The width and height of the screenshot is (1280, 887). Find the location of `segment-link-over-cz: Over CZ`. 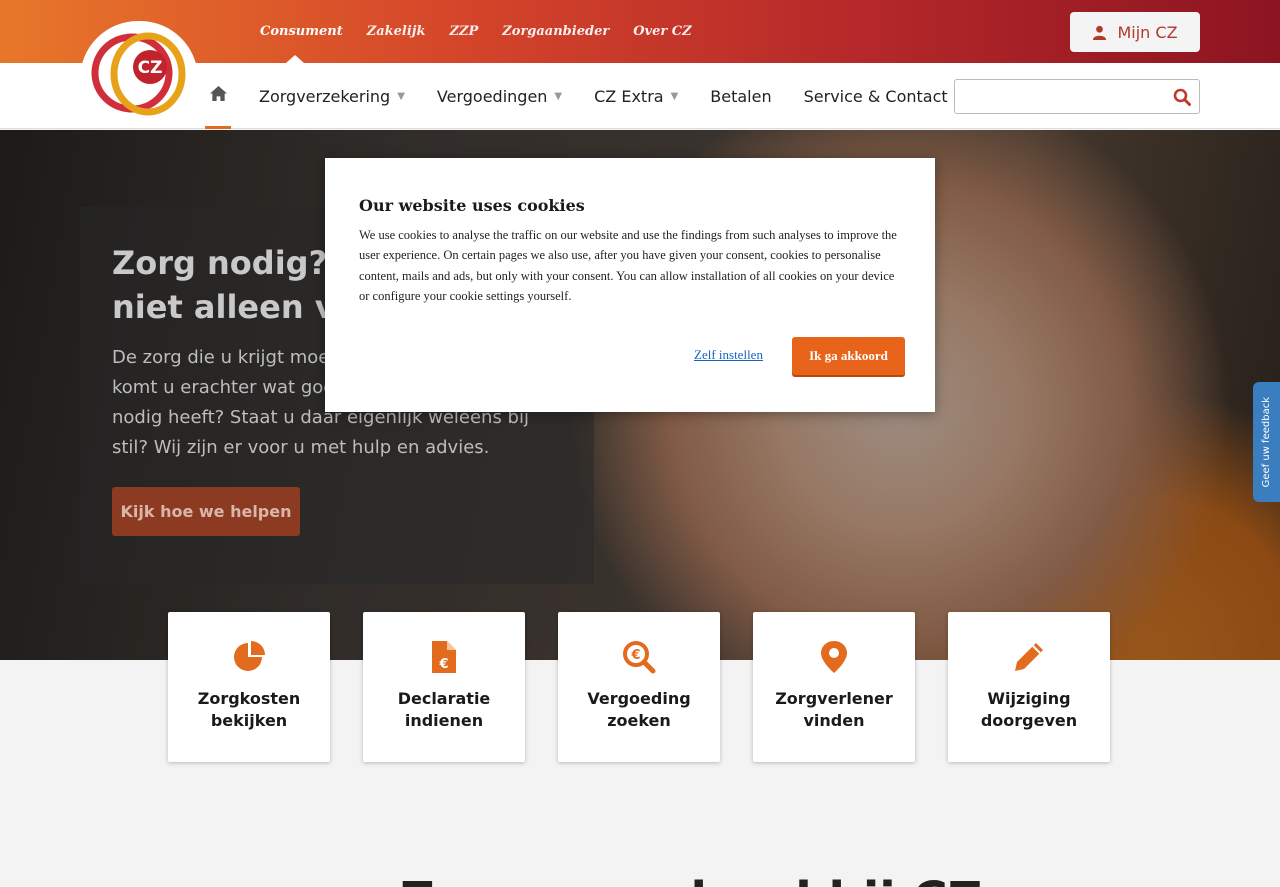

segment-link-over-cz: Over CZ is located at coordinates (662, 31).